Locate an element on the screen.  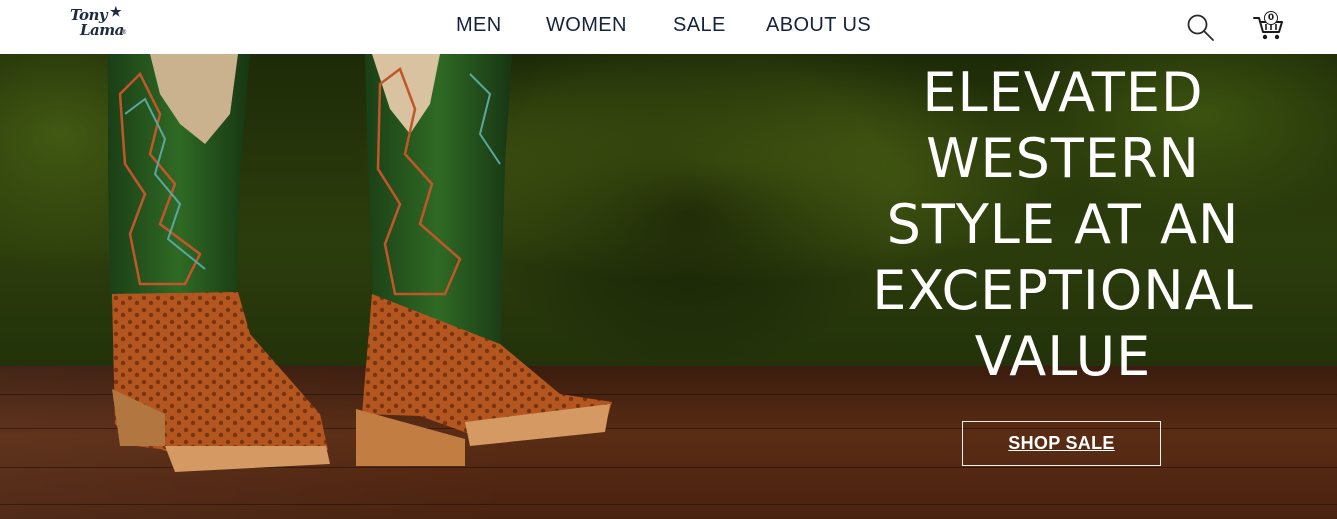
left-boot is located at coordinates (219, 263).